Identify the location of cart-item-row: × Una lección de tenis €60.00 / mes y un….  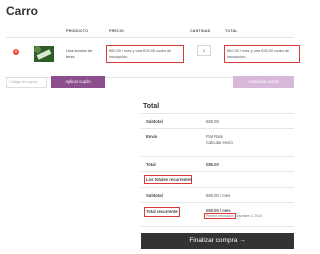
(153, 58).